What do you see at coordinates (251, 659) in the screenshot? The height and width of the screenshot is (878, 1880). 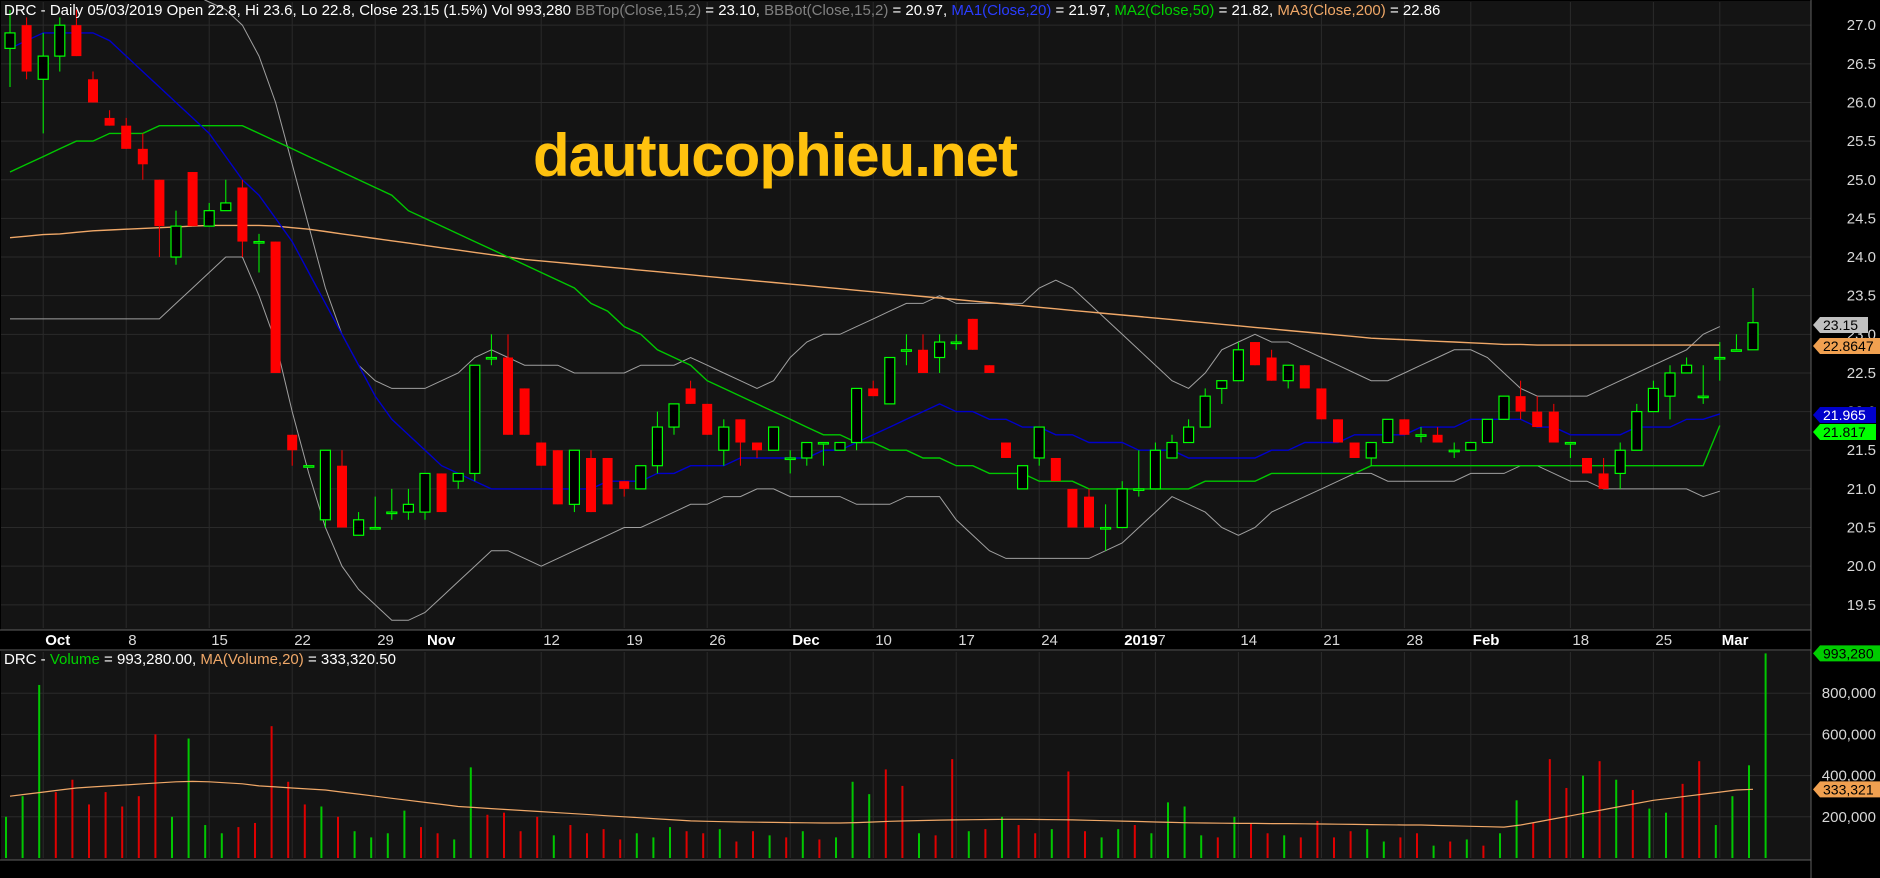 I see `vol-ma-label: MA(Volume,20)` at bounding box center [251, 659].